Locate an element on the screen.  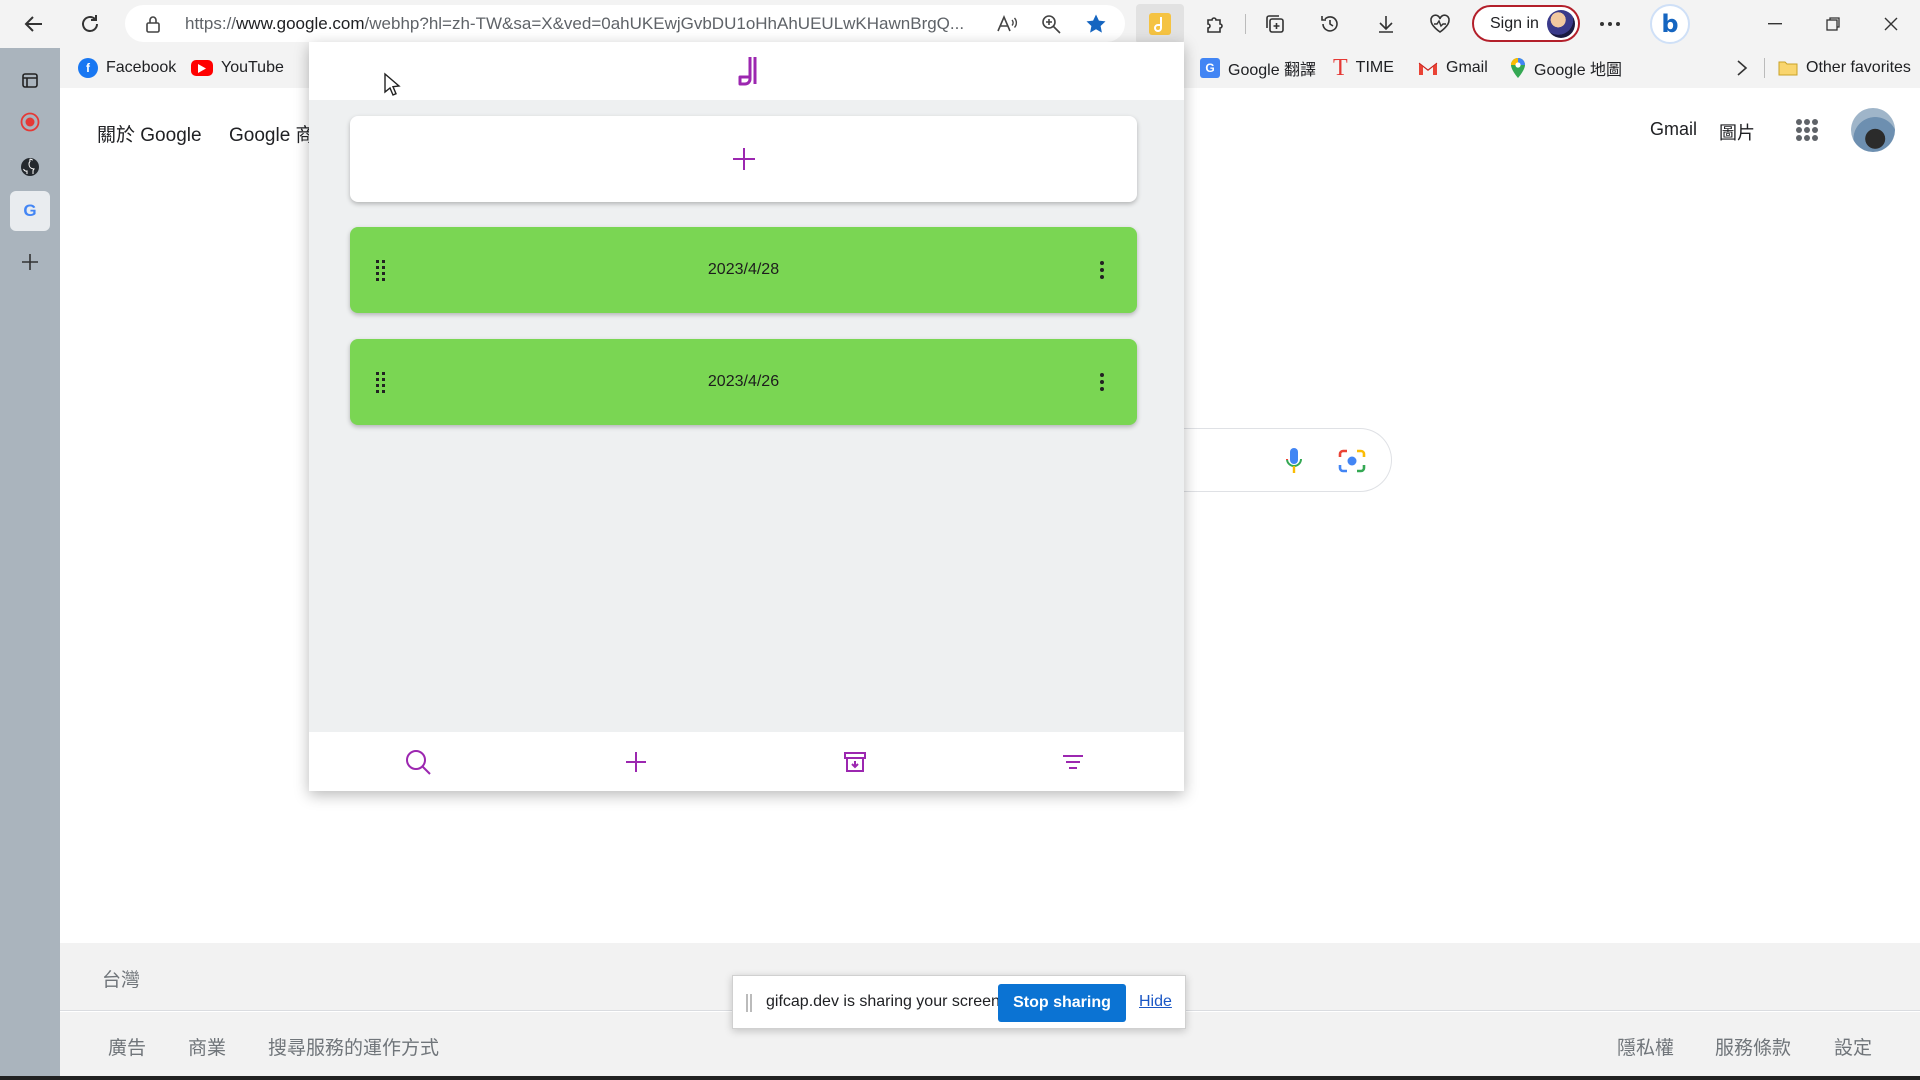
favorite-facebook: f Facebook is located at coordinates (127, 68).